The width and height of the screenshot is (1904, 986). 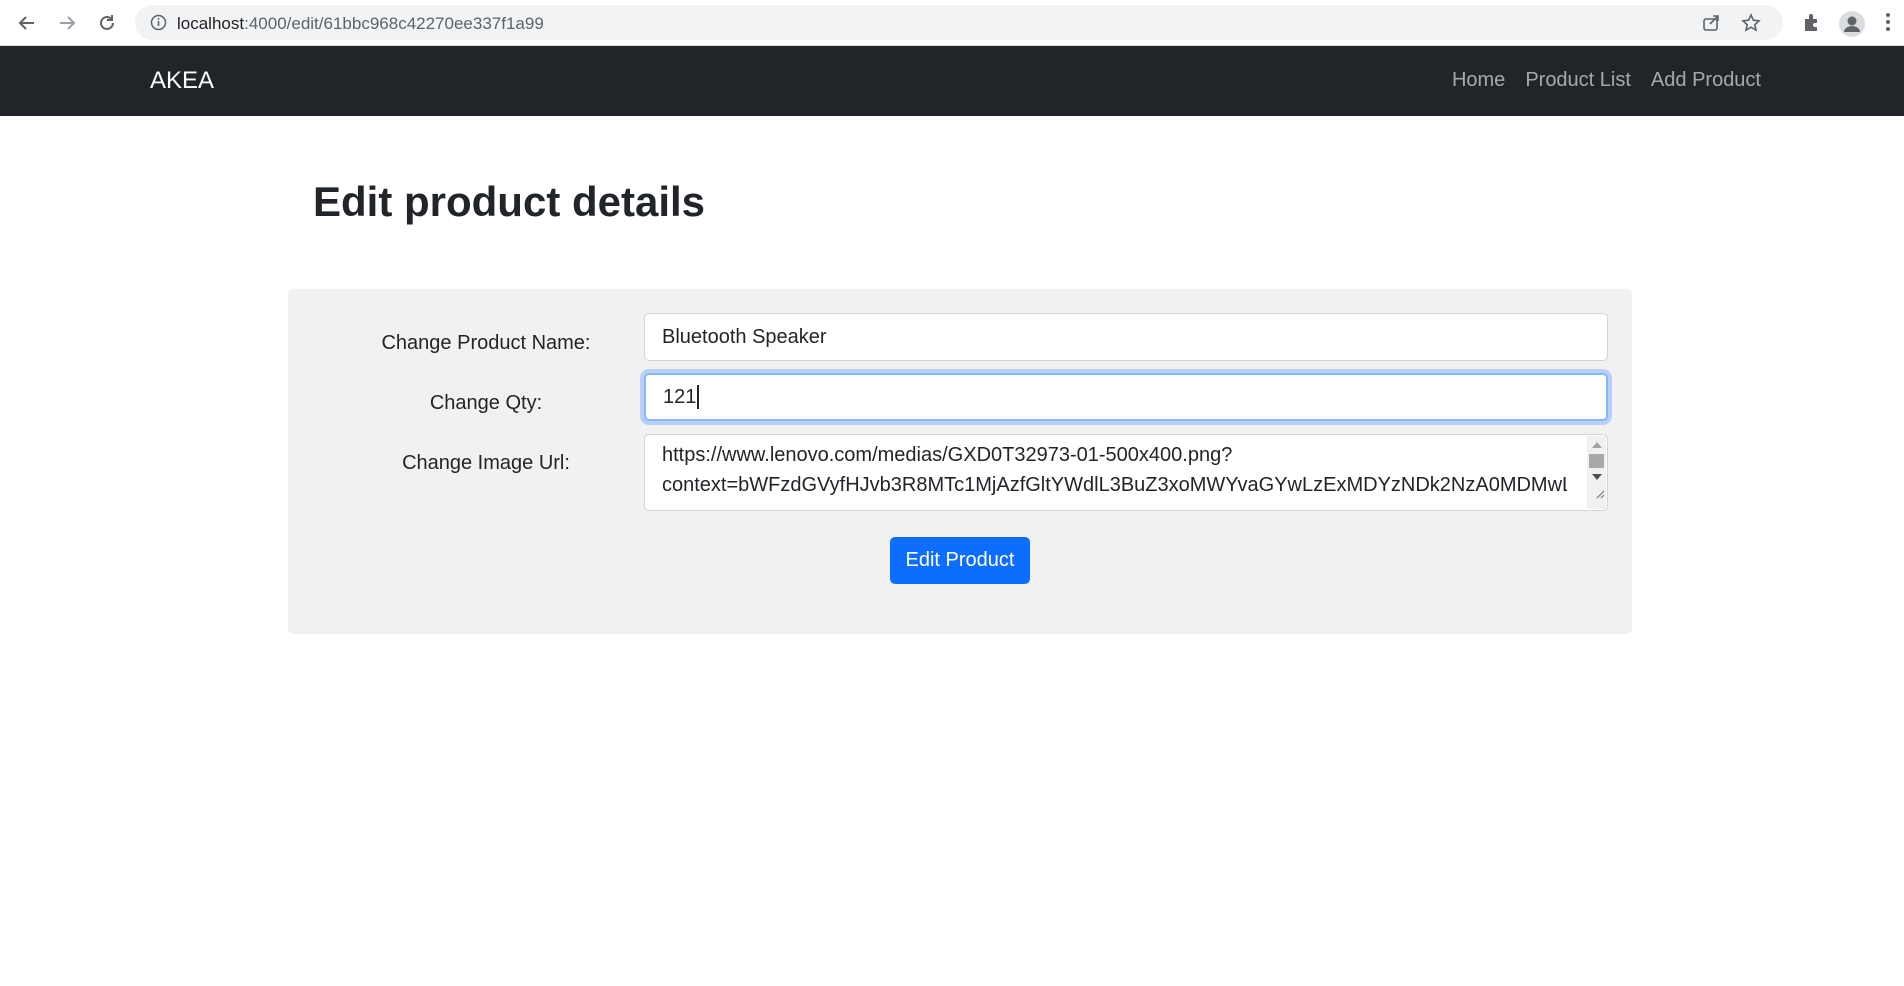 I want to click on menu-kebab-icon, so click(x=1888, y=24).